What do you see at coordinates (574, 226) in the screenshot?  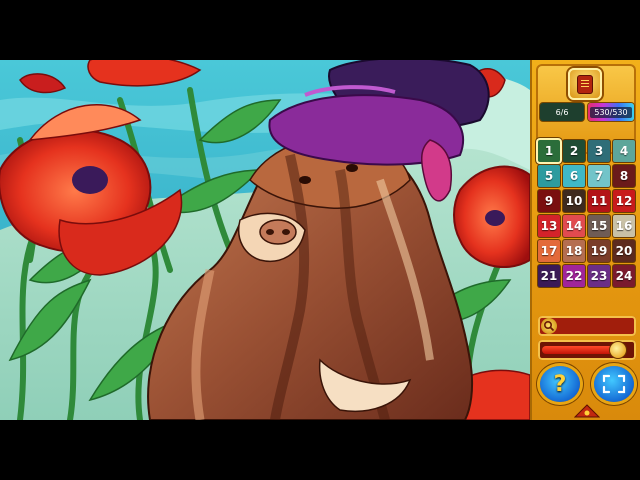 I see `palette-color-14: 14` at bounding box center [574, 226].